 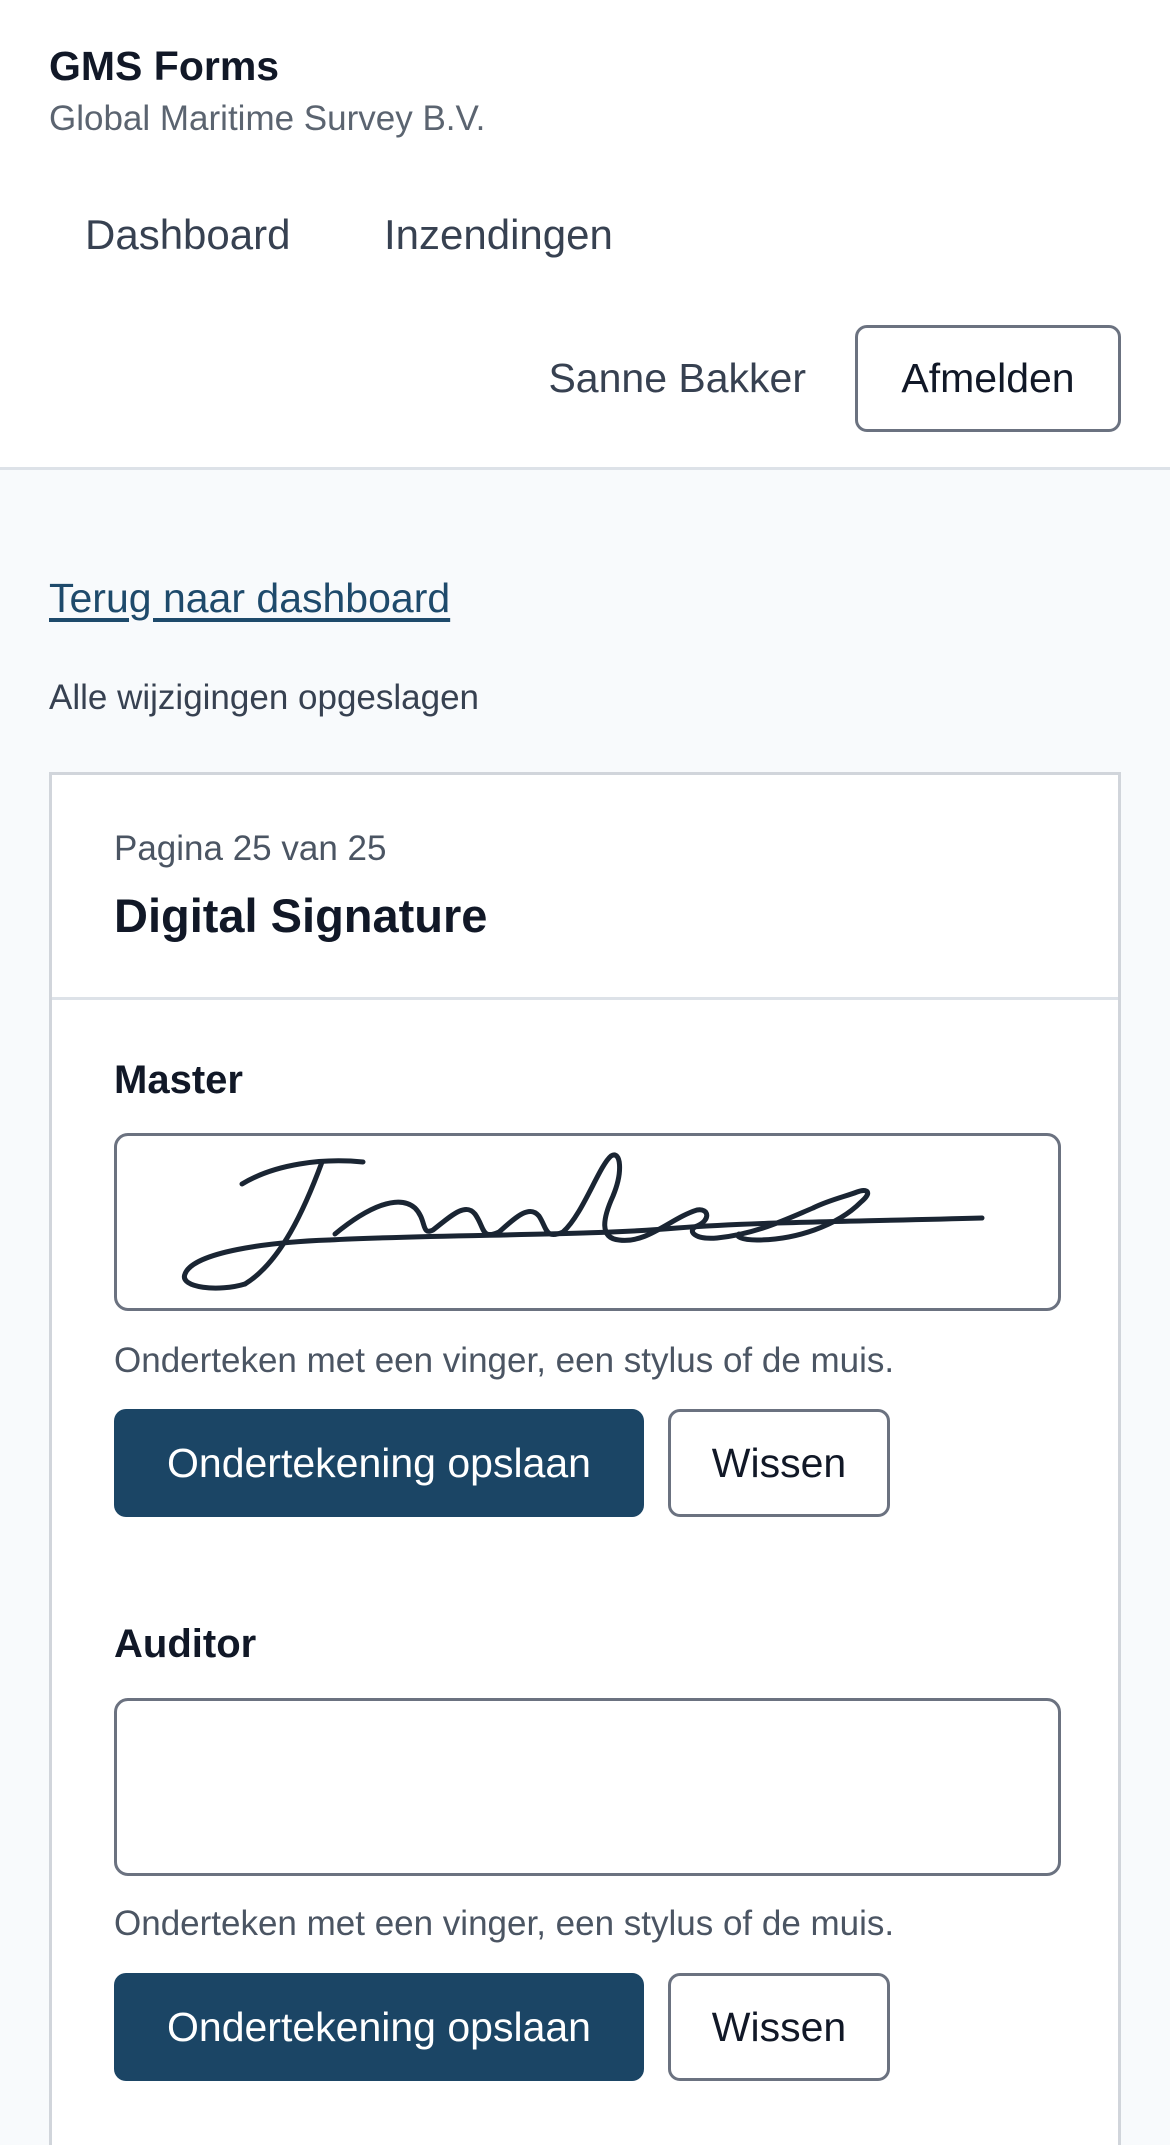 What do you see at coordinates (264, 697) in the screenshot?
I see `save-status-text: Alle wijzigingen opgeslagen` at bounding box center [264, 697].